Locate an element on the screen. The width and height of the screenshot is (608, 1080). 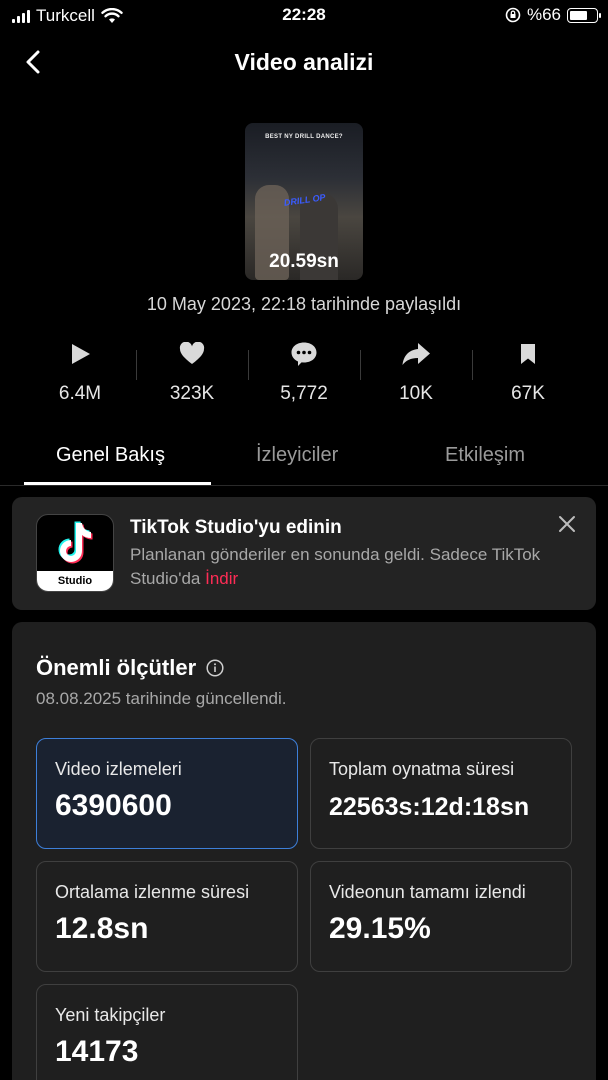
play-icon is located at coordinates (81, 354).